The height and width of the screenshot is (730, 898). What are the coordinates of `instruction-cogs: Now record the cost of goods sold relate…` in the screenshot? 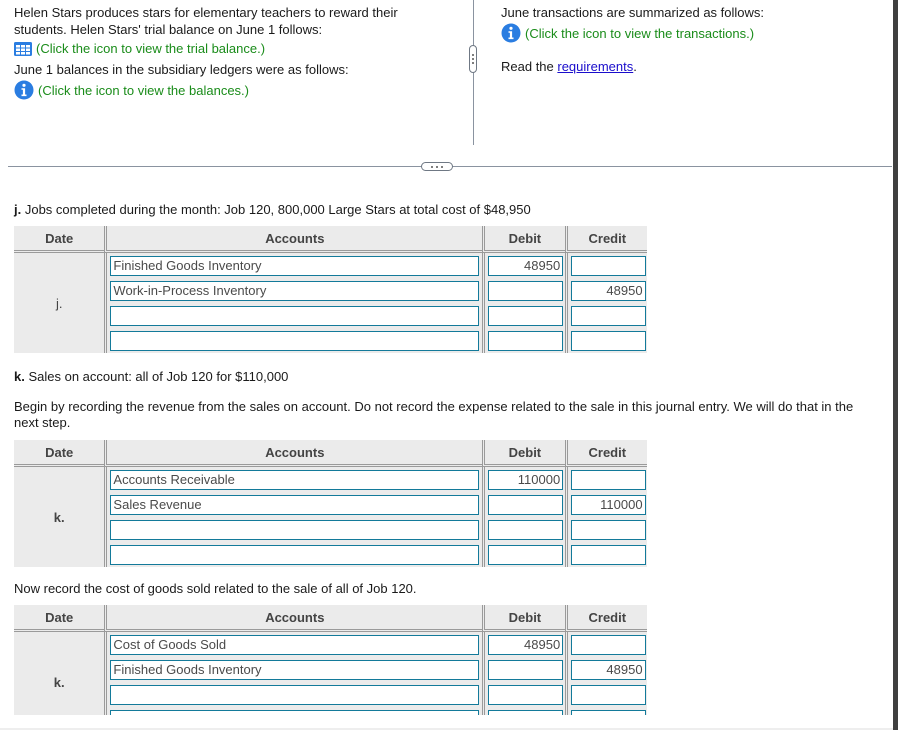 It's located at (215, 588).